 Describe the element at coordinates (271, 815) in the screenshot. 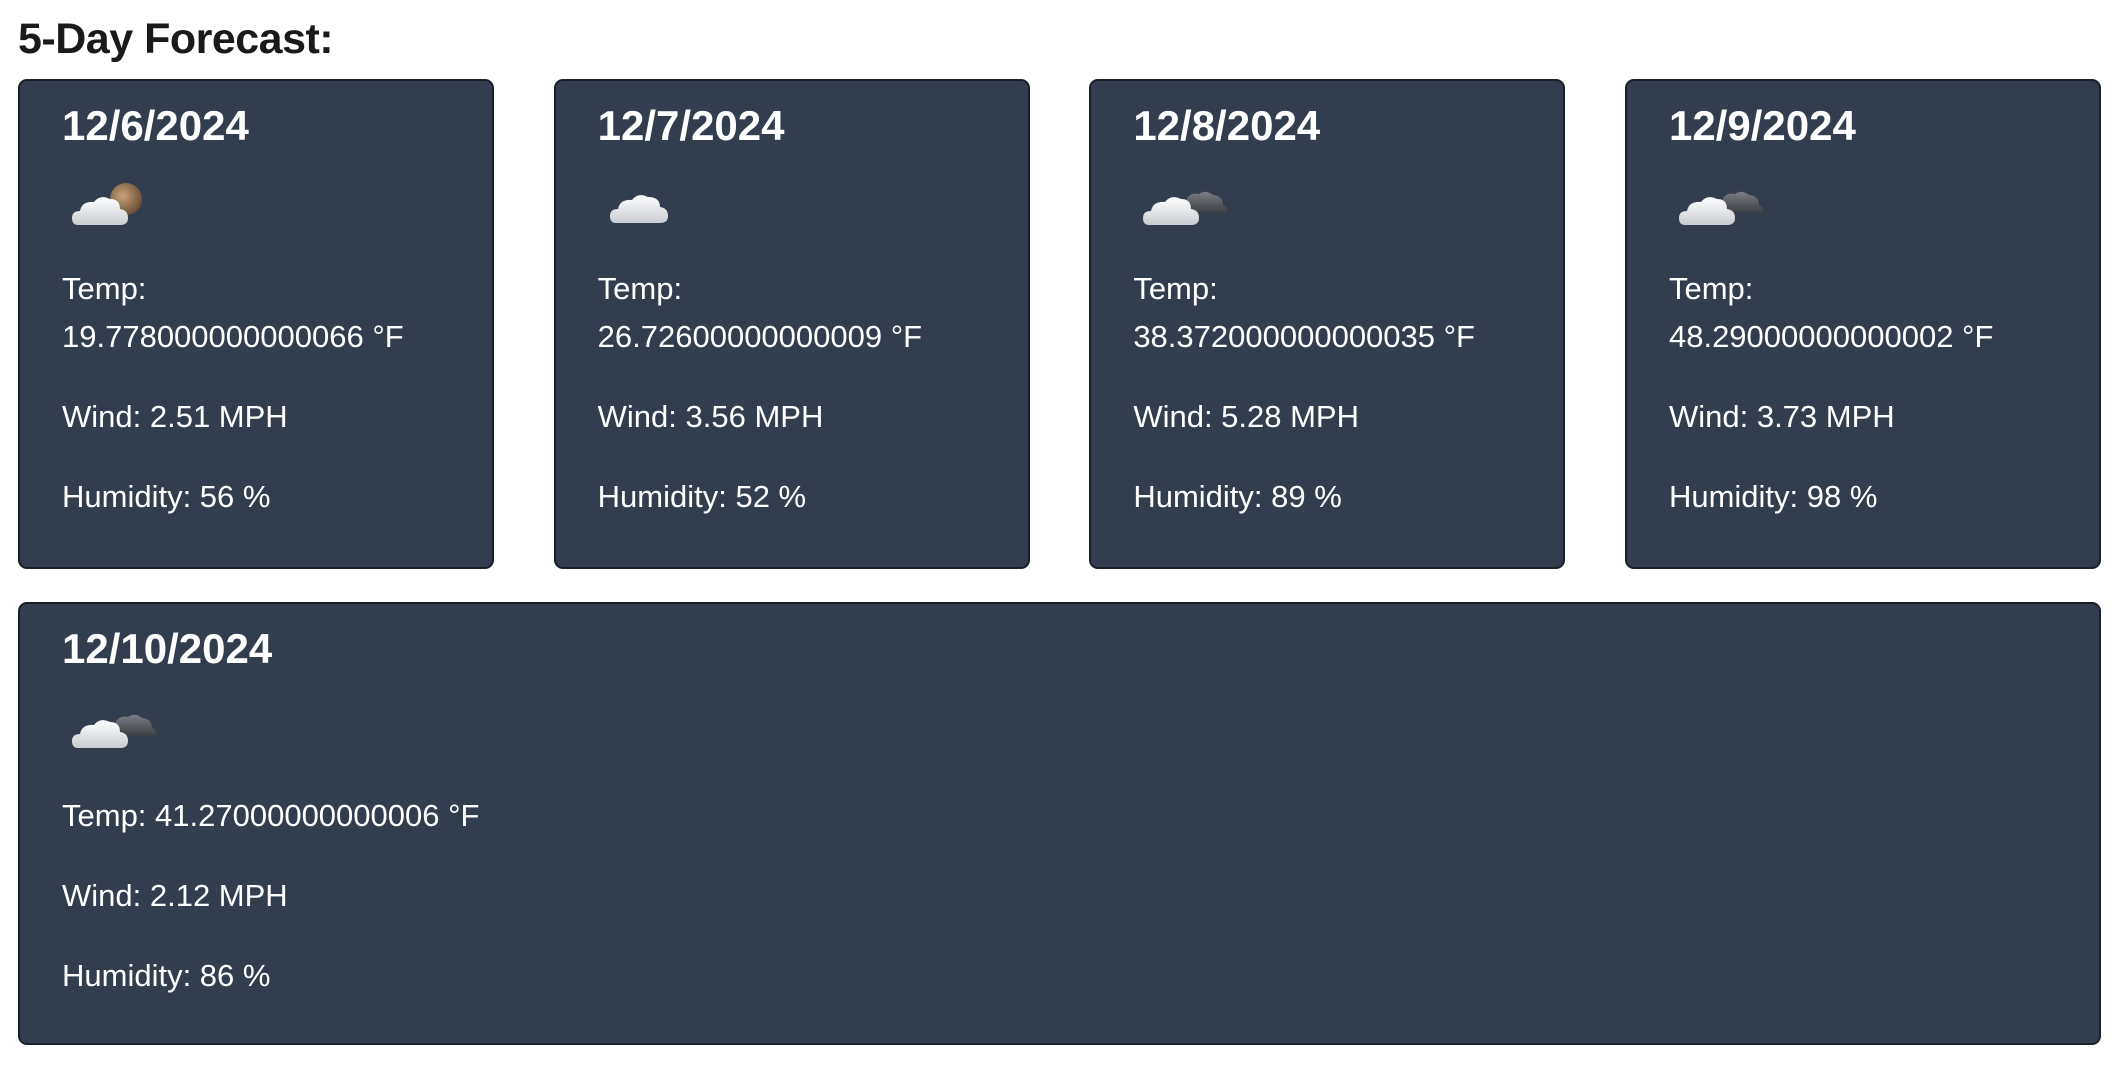

I see `temp-value: Temp: 41.27000000000006 °F` at that location.